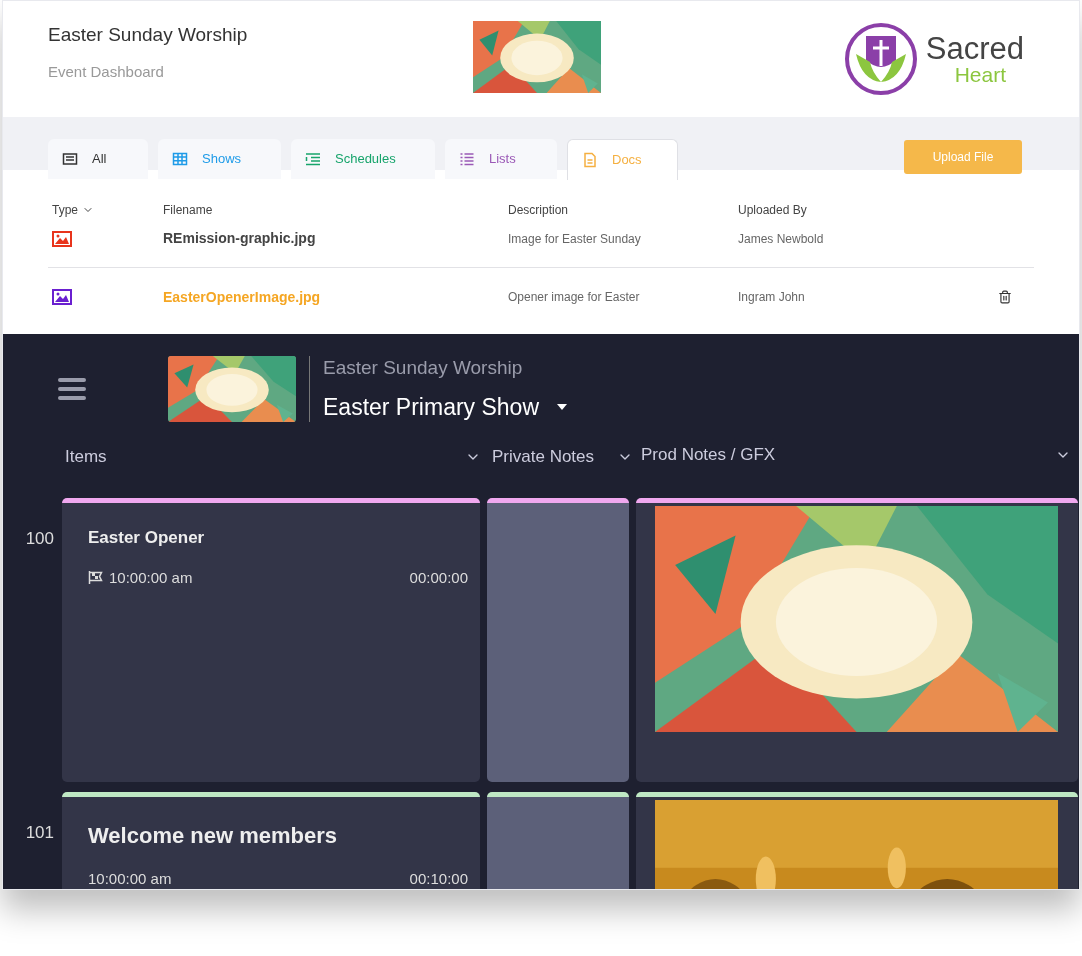 This screenshot has height=956, width=1082. Describe the element at coordinates (708, 455) in the screenshot. I see `column-header: Prod Notes / GFX` at that location.